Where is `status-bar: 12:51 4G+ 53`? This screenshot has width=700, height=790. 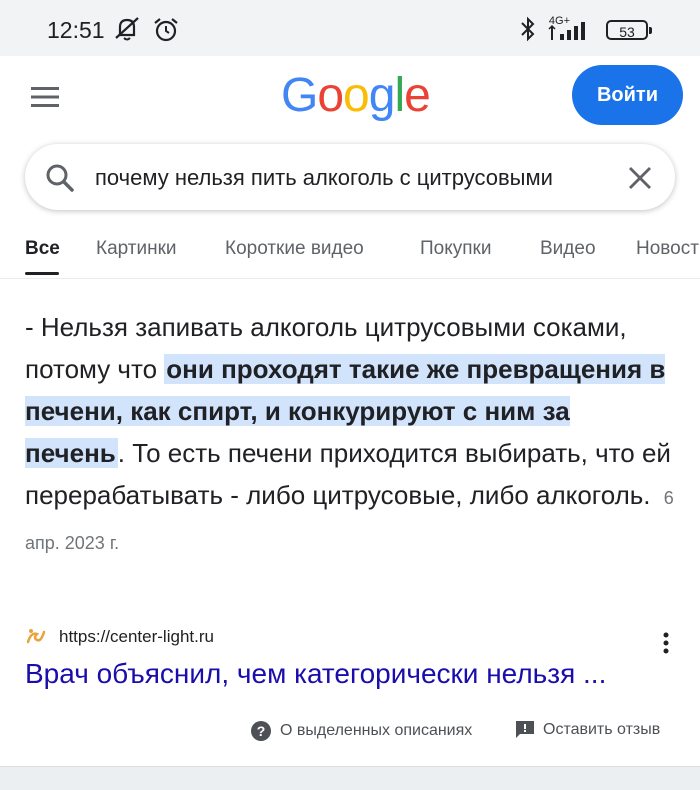
status-bar: 12:51 4G+ 53 is located at coordinates (350, 28).